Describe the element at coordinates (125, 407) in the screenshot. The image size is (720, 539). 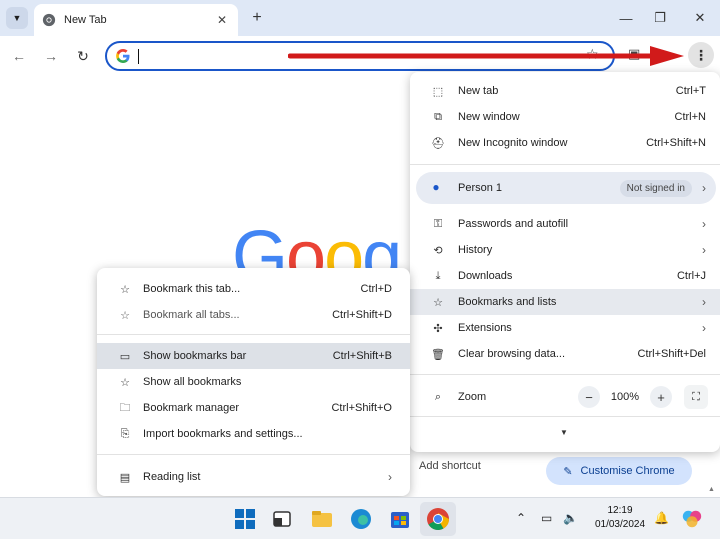
I see `folder-icon: 🗀` at that location.